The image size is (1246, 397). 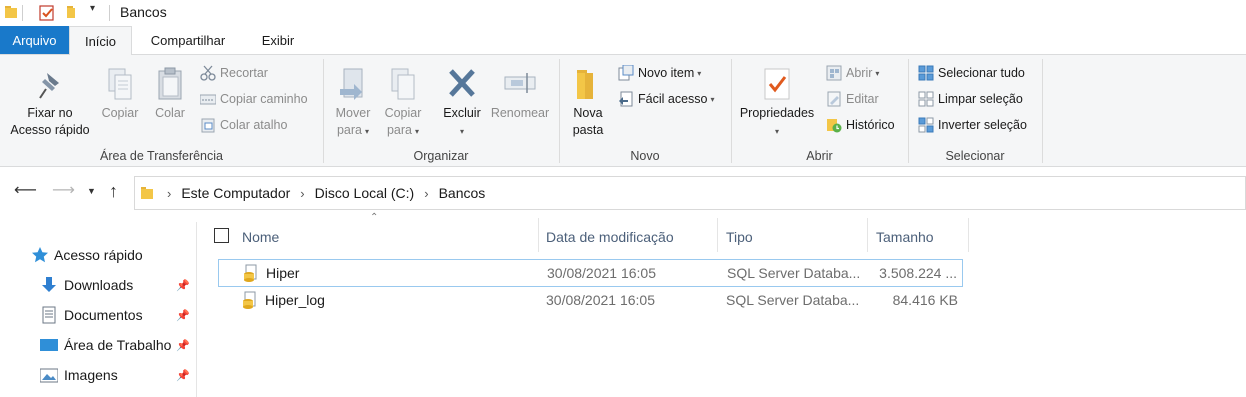 What do you see at coordinates (666, 99) in the screenshot?
I see `easy-access-button: Fácil acesso ▾` at bounding box center [666, 99].